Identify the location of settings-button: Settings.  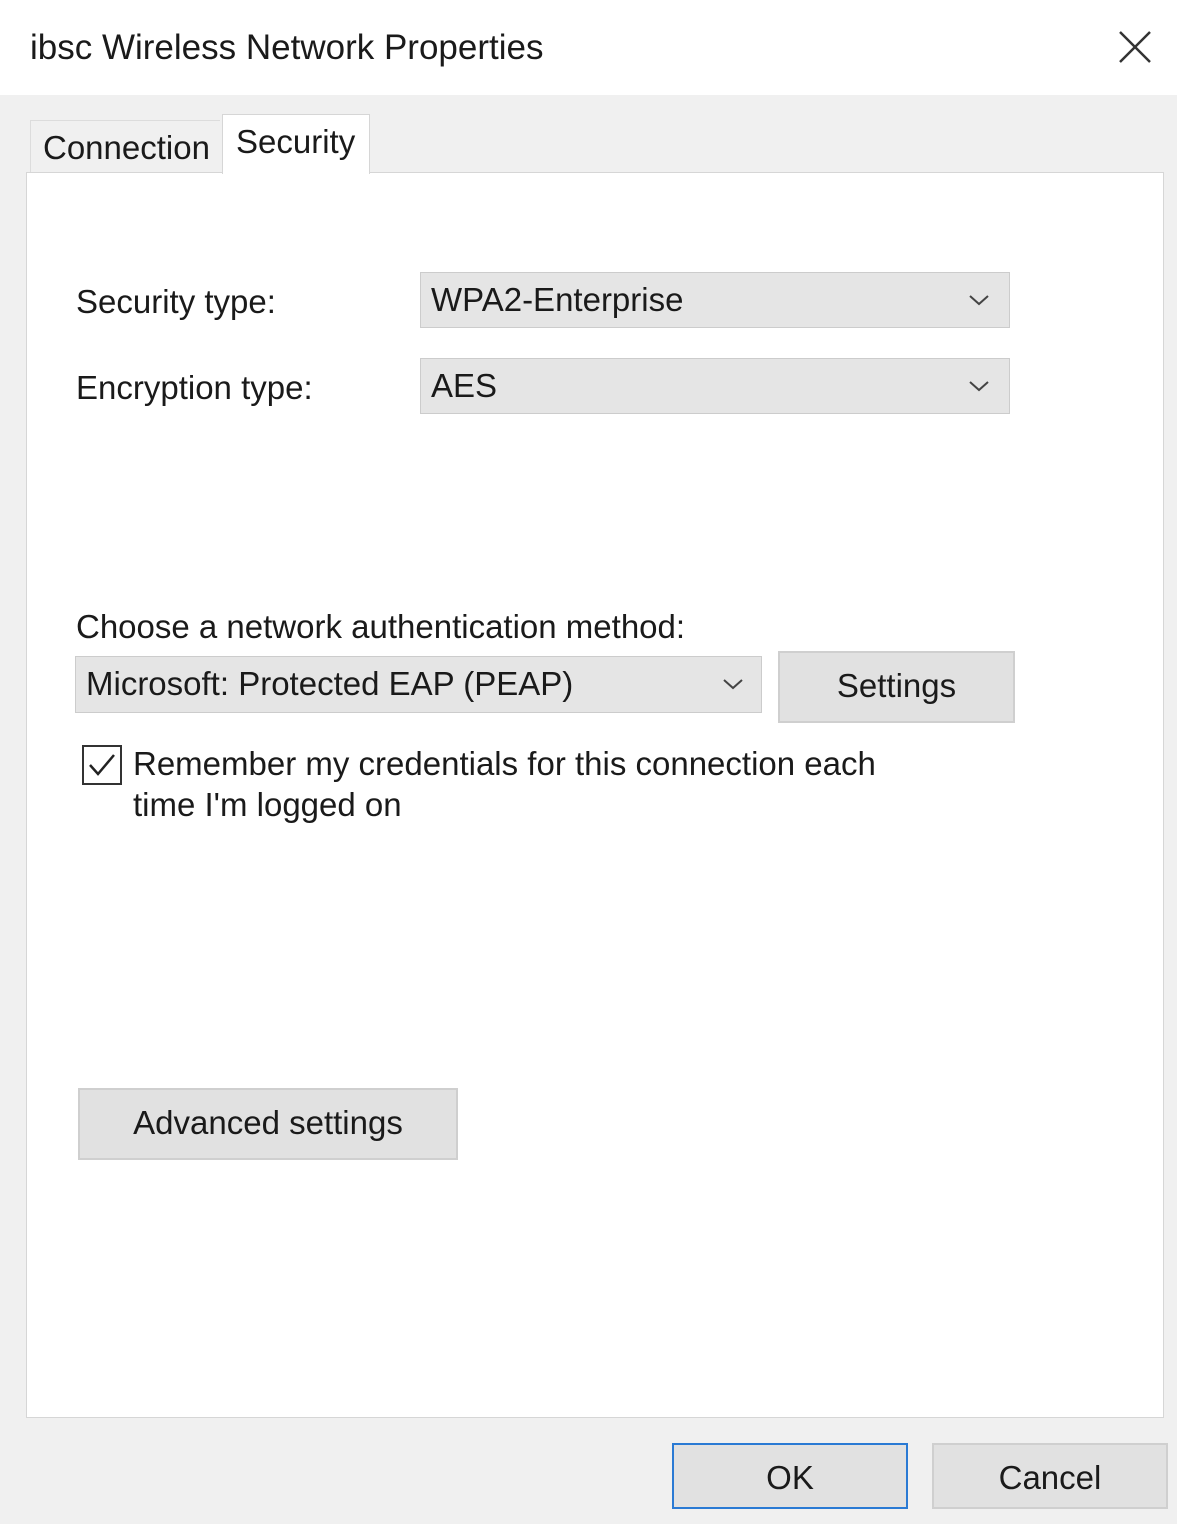
(896, 687).